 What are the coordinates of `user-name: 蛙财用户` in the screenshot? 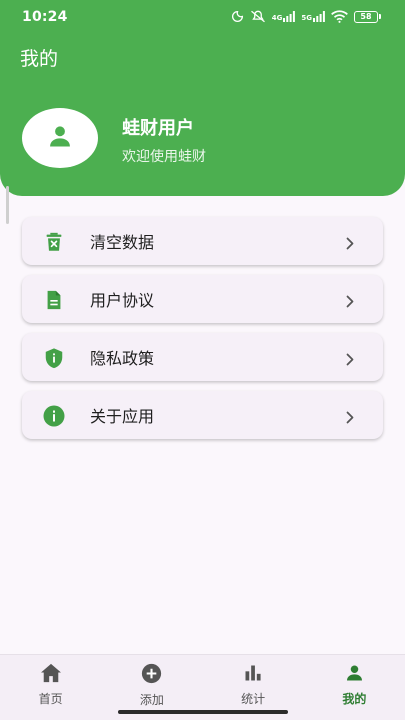 It's located at (158, 128).